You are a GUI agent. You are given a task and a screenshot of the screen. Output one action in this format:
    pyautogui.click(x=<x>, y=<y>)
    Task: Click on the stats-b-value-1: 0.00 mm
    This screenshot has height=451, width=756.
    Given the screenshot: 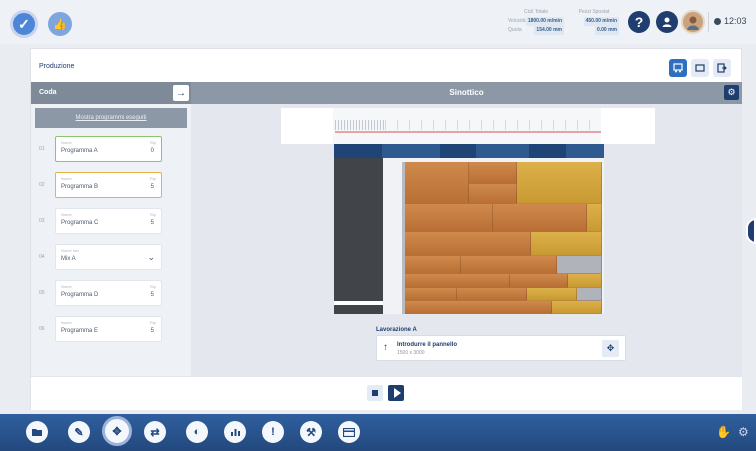 What is the action you would take?
    pyautogui.click(x=606, y=30)
    